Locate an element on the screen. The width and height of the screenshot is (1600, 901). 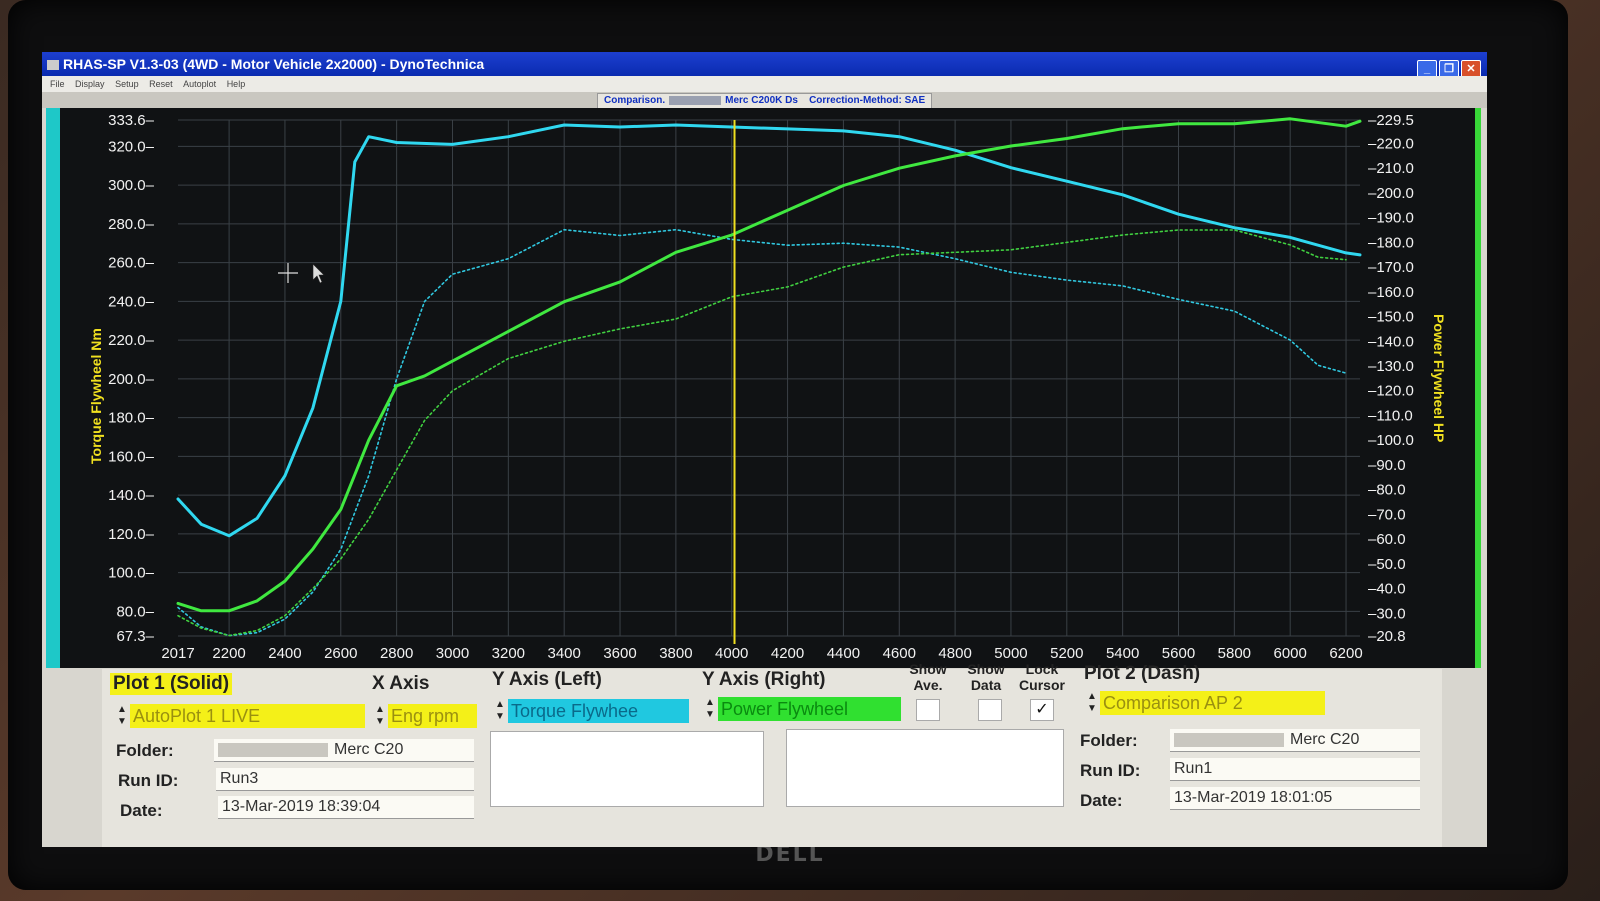
menu-display: Display is located at coordinates (90, 84).